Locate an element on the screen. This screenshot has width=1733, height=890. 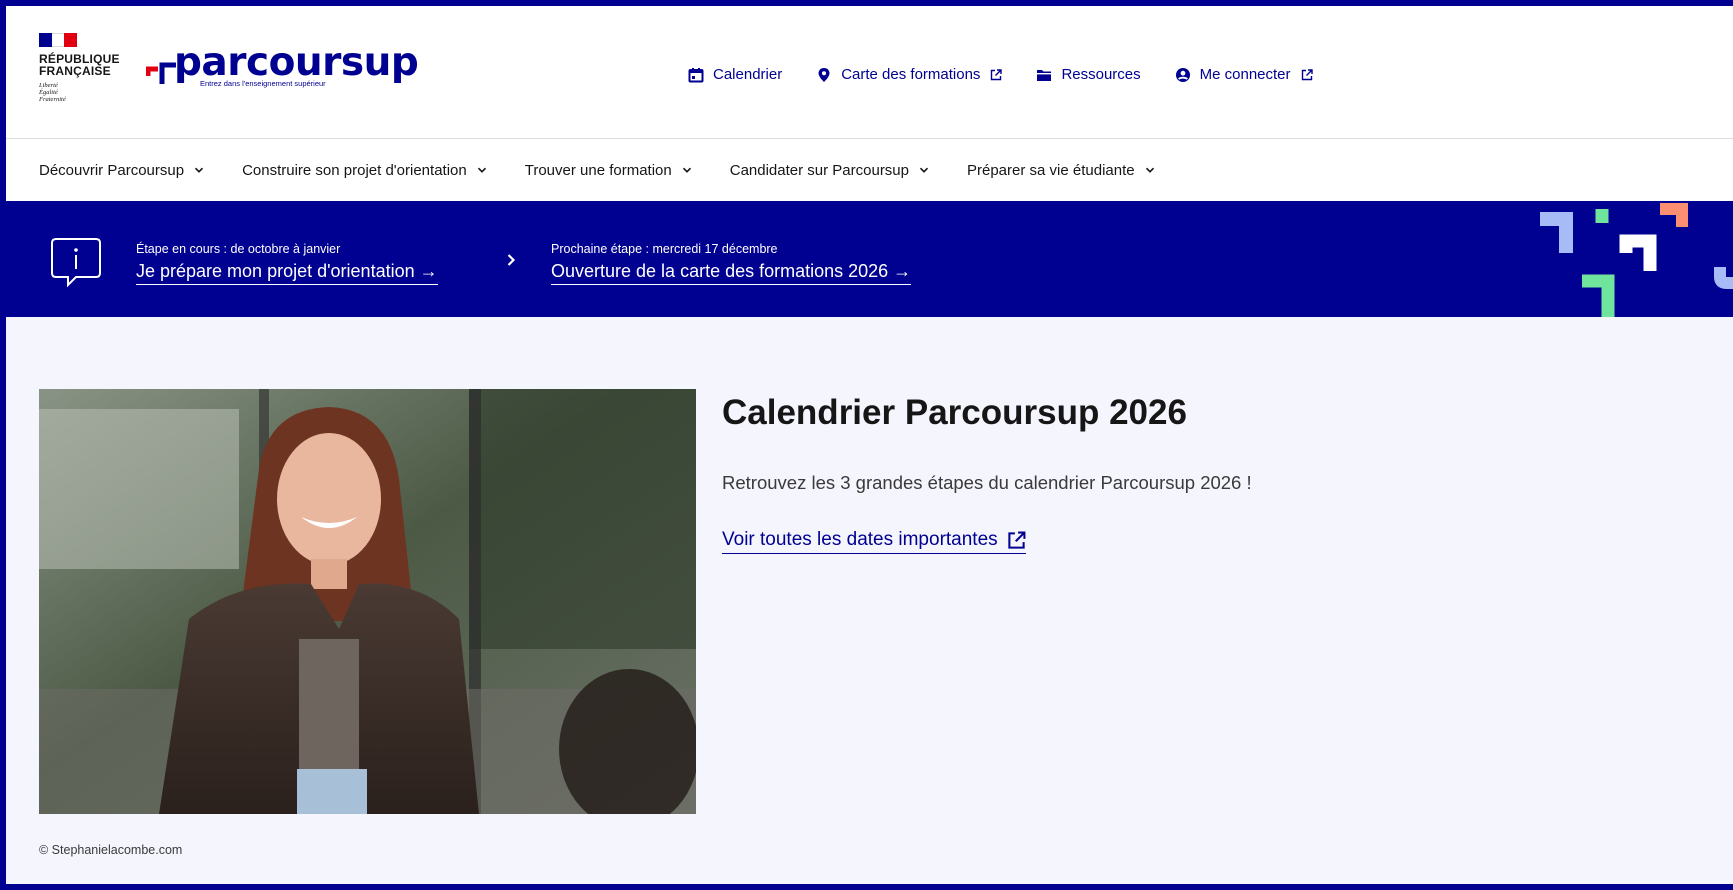
account-icon is located at coordinates (1183, 75).